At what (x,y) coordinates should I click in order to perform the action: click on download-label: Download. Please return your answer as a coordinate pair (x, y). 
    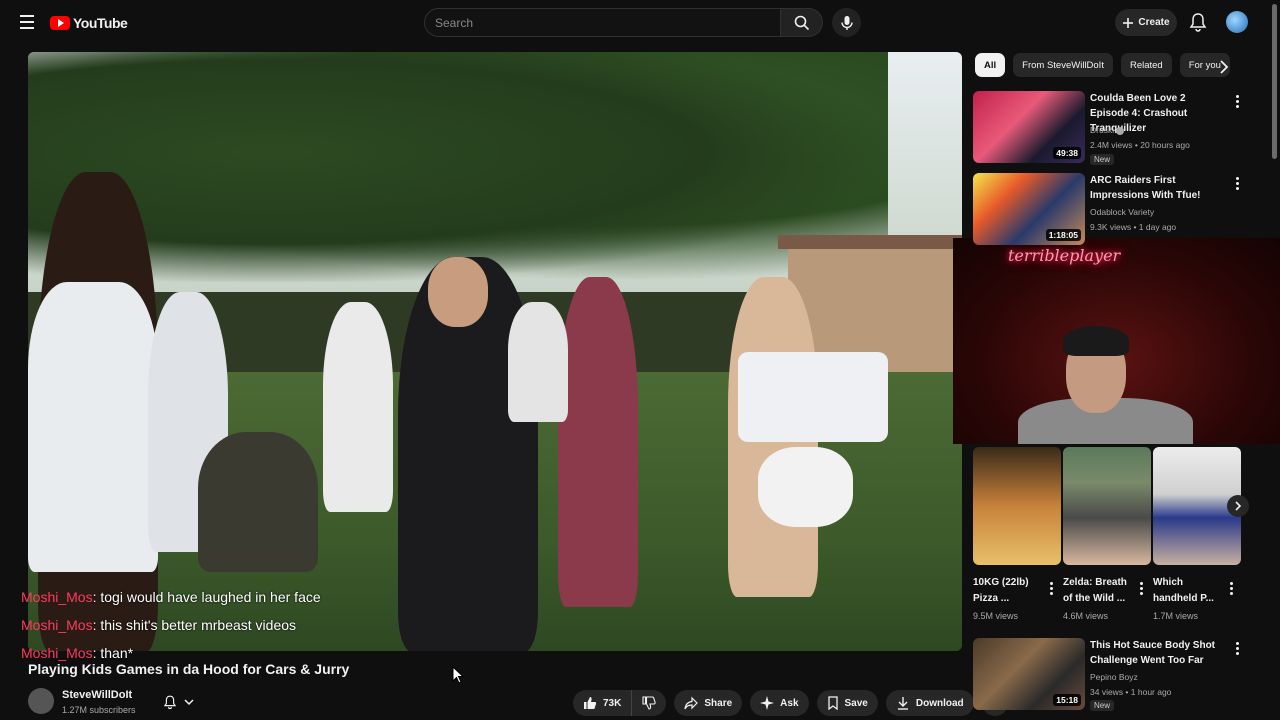
    Looking at the image, I should click on (939, 703).